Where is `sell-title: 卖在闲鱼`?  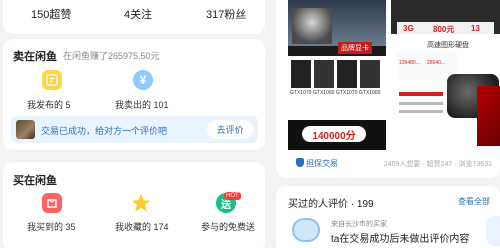 sell-title: 卖在闲鱼 is located at coordinates (35, 57).